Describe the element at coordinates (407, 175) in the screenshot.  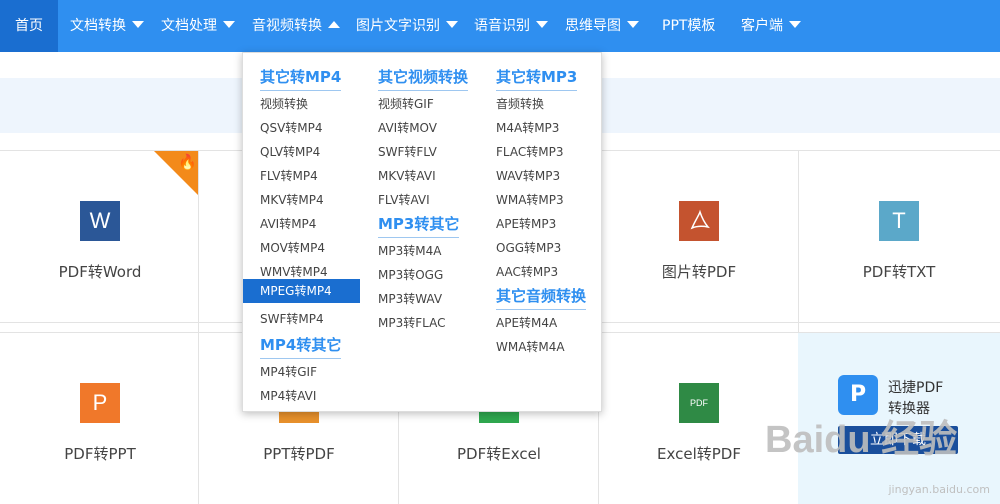
I see `menu-item: MKV转AVI` at that location.